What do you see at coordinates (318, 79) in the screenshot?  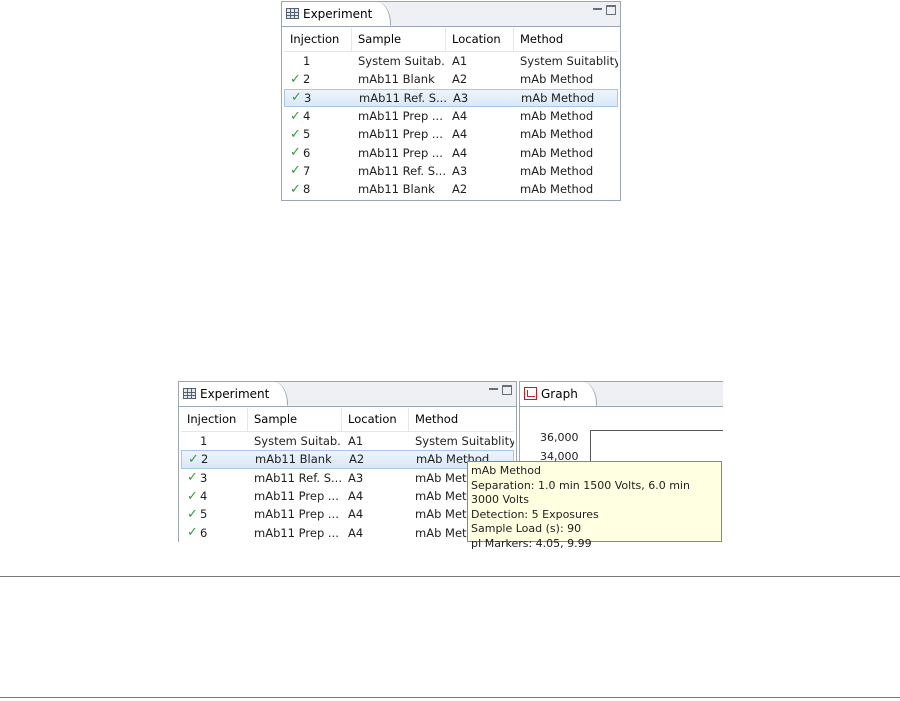 I see `cell-injection: ✓ 2` at bounding box center [318, 79].